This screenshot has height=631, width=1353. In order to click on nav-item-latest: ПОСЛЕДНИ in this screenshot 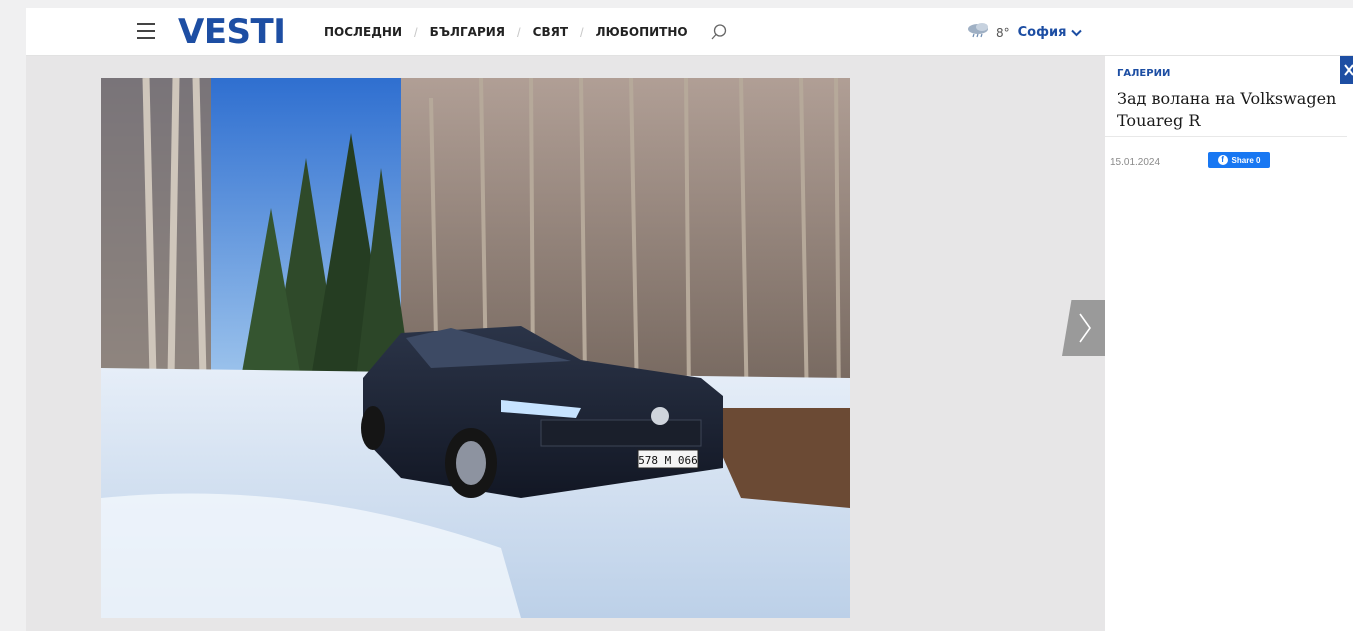, I will do `click(363, 32)`.